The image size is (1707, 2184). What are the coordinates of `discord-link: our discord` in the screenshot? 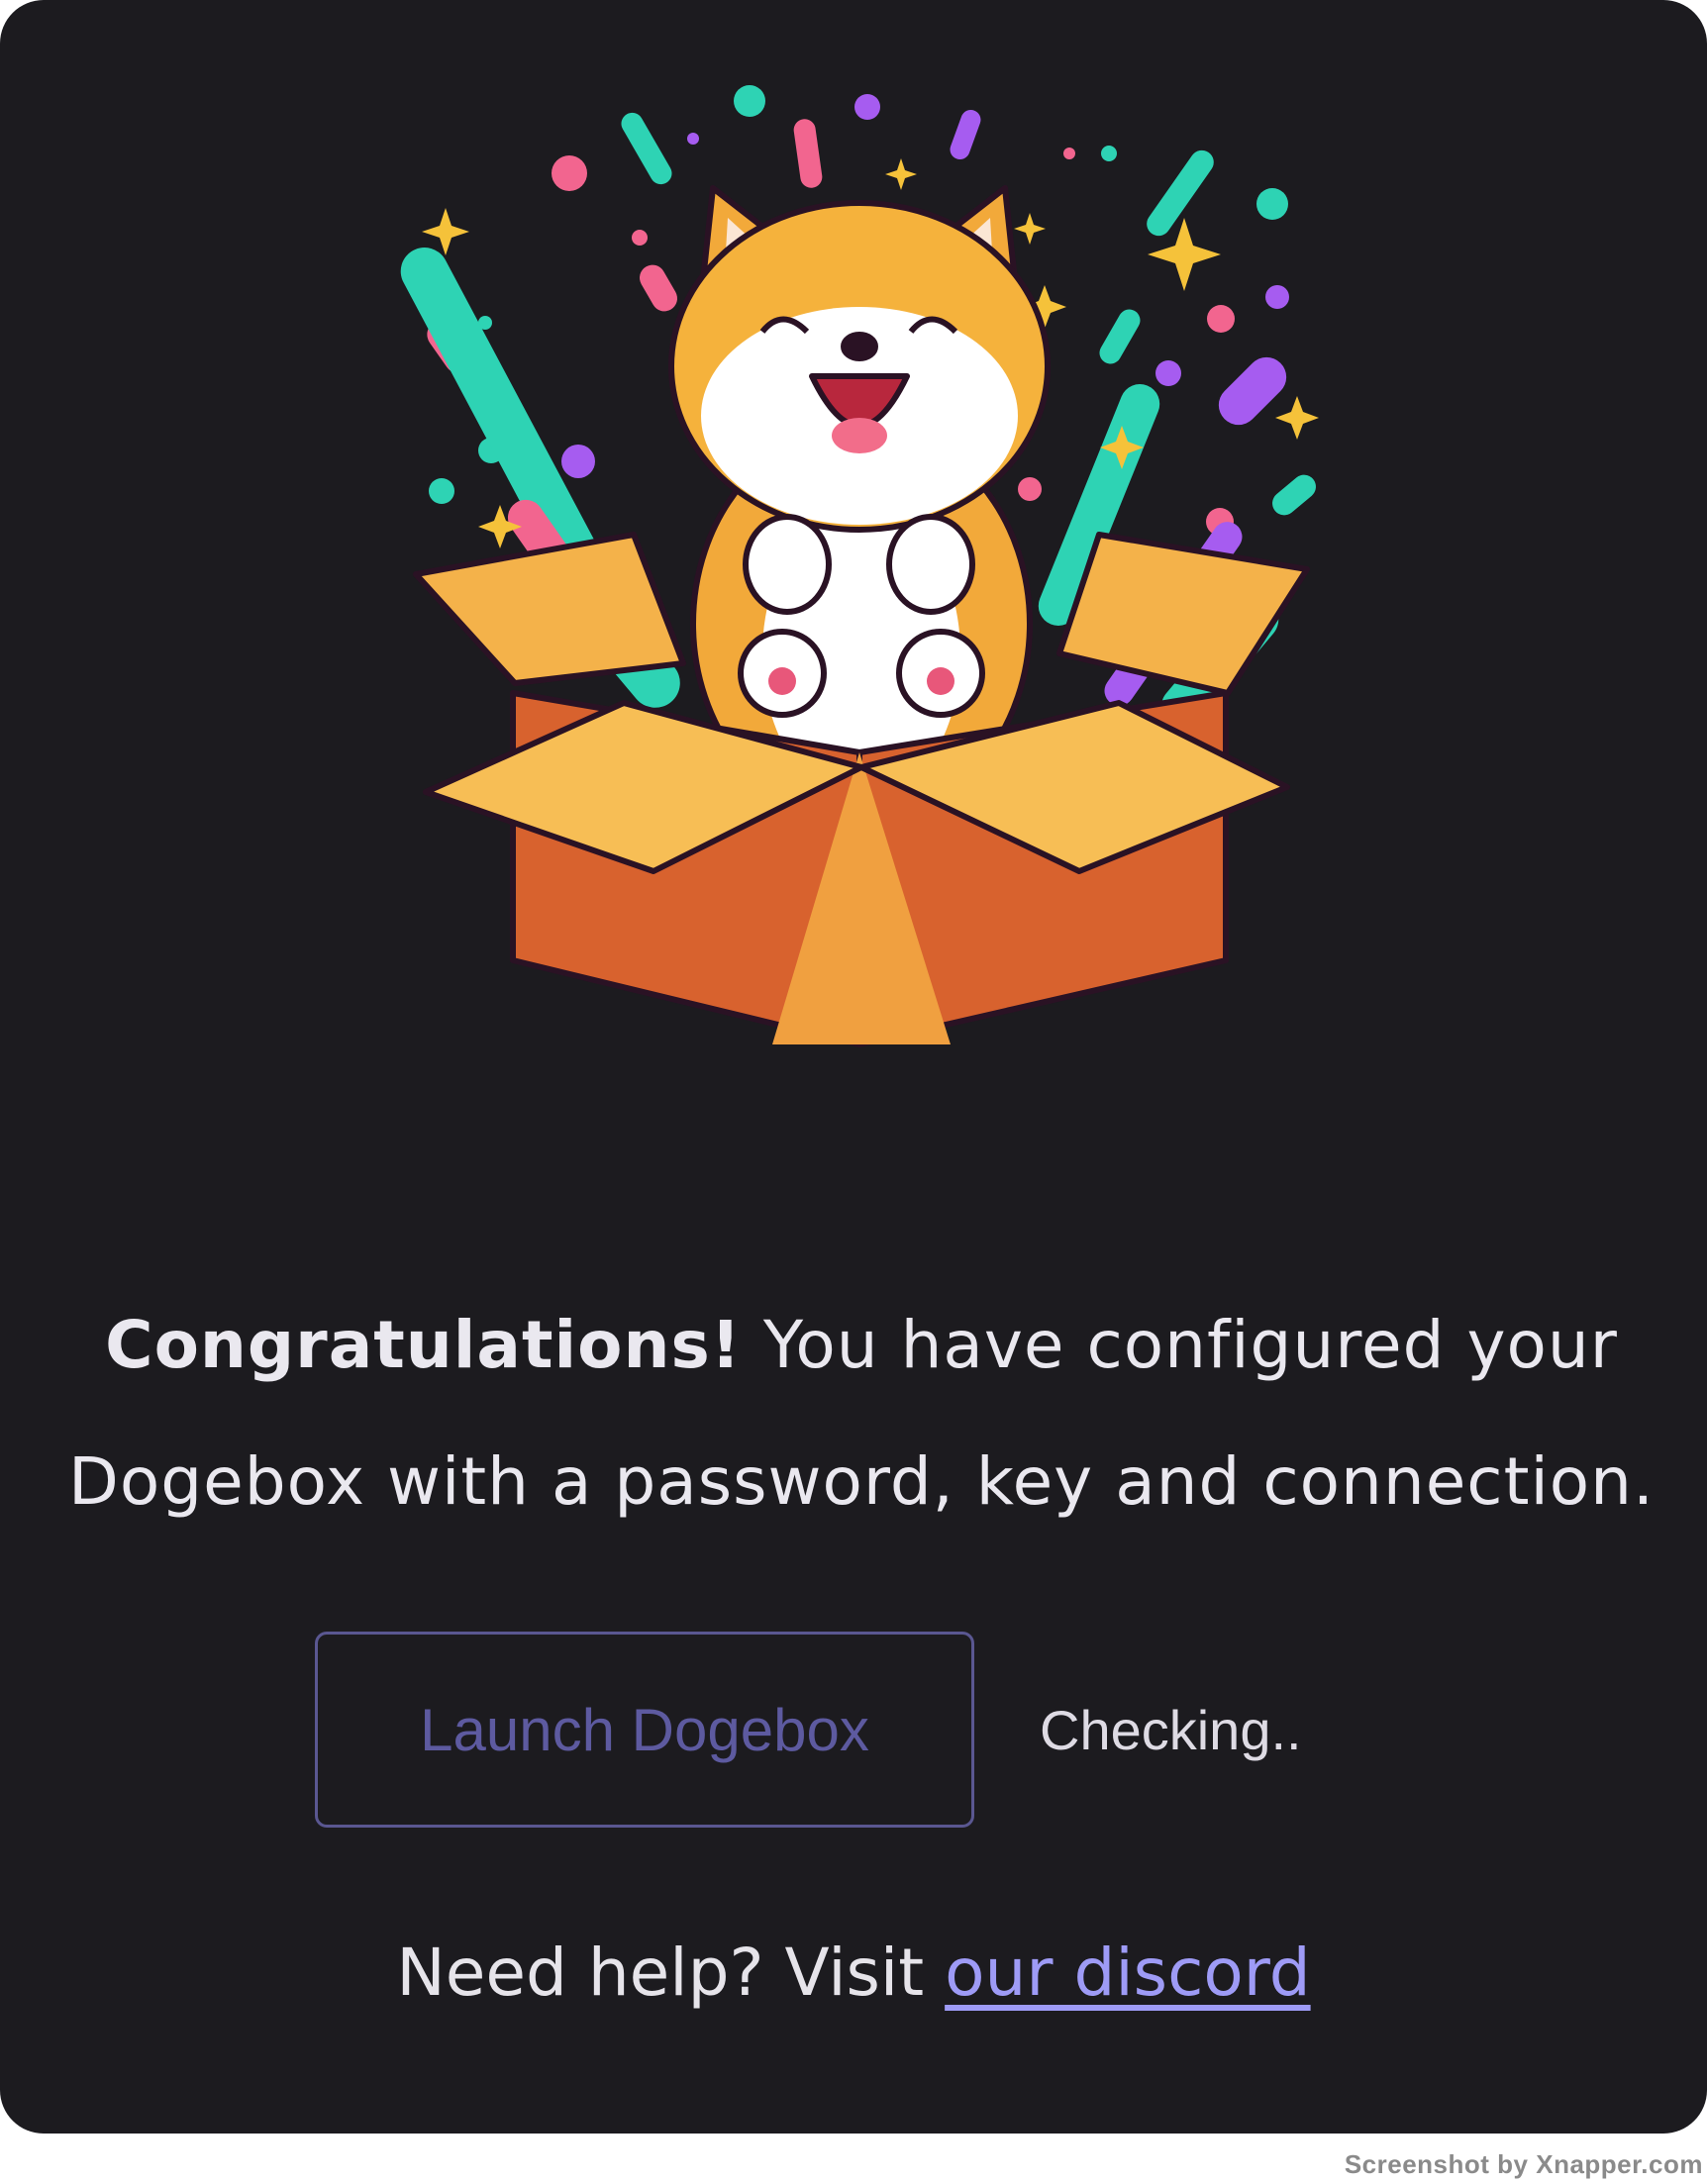 It's located at (1127, 1973).